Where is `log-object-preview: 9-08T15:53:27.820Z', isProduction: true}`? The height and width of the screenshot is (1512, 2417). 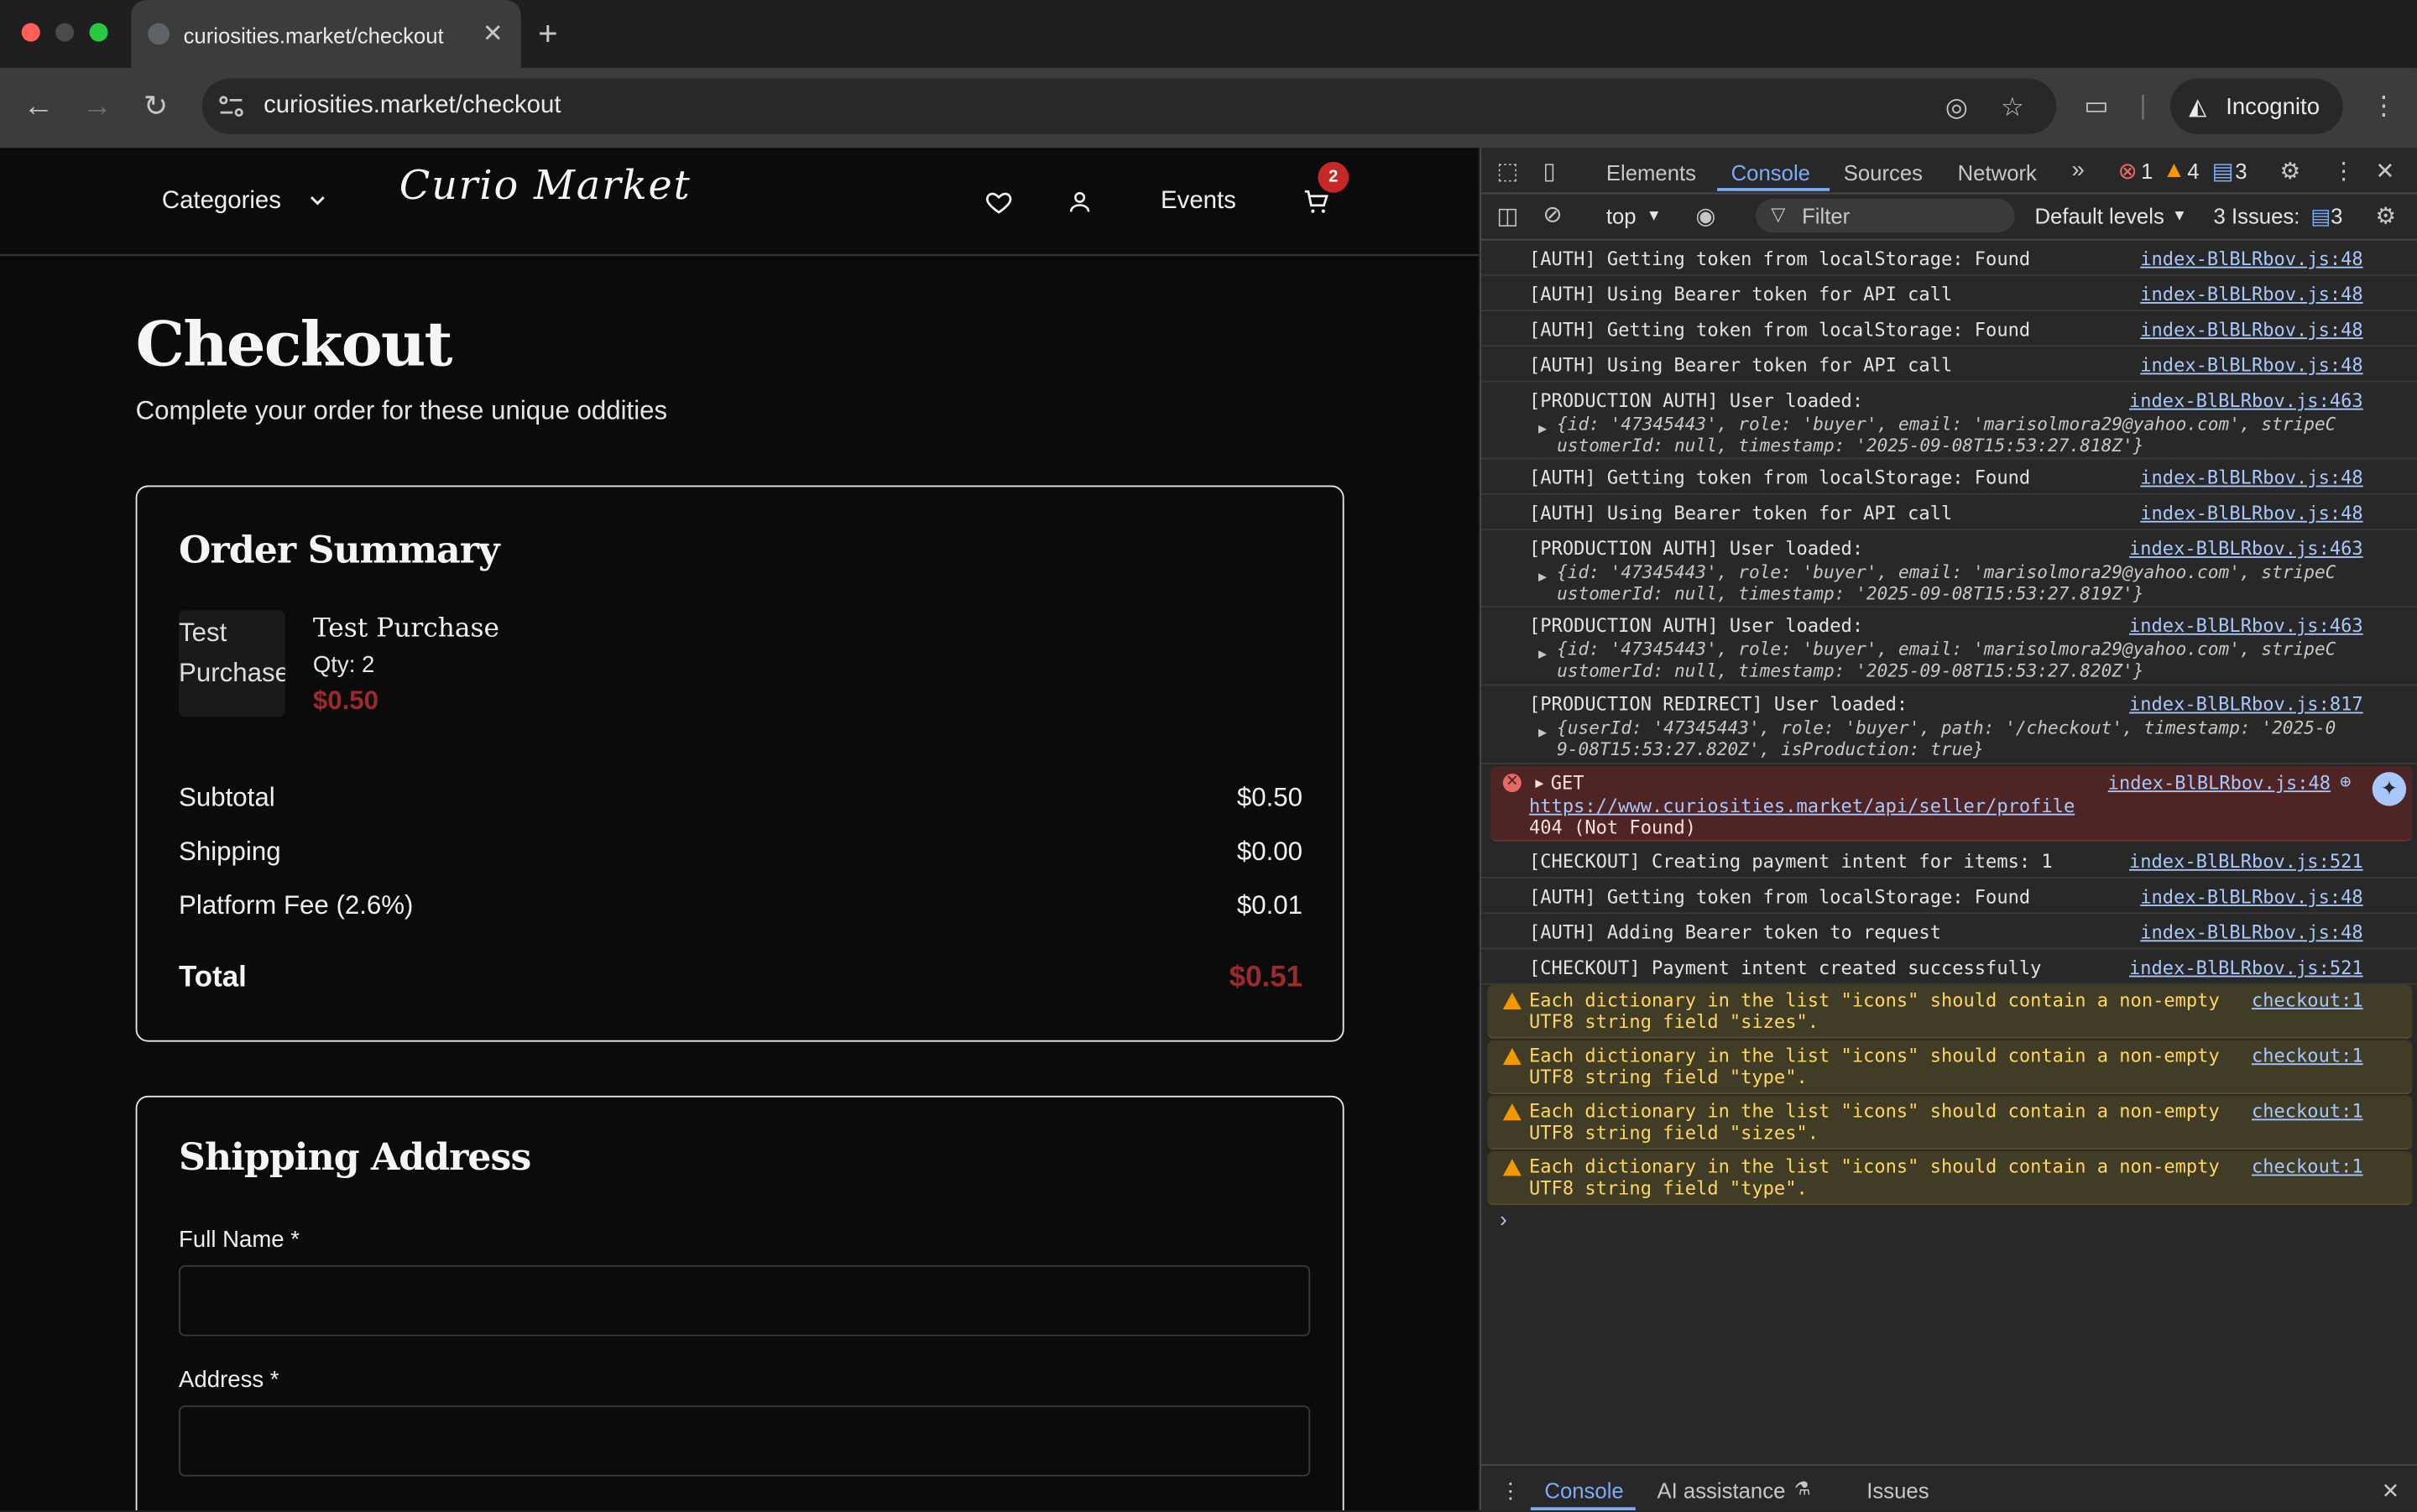 log-object-preview: 9-08T15:53:27.820Z', isProduction: true} is located at coordinates (1770, 749).